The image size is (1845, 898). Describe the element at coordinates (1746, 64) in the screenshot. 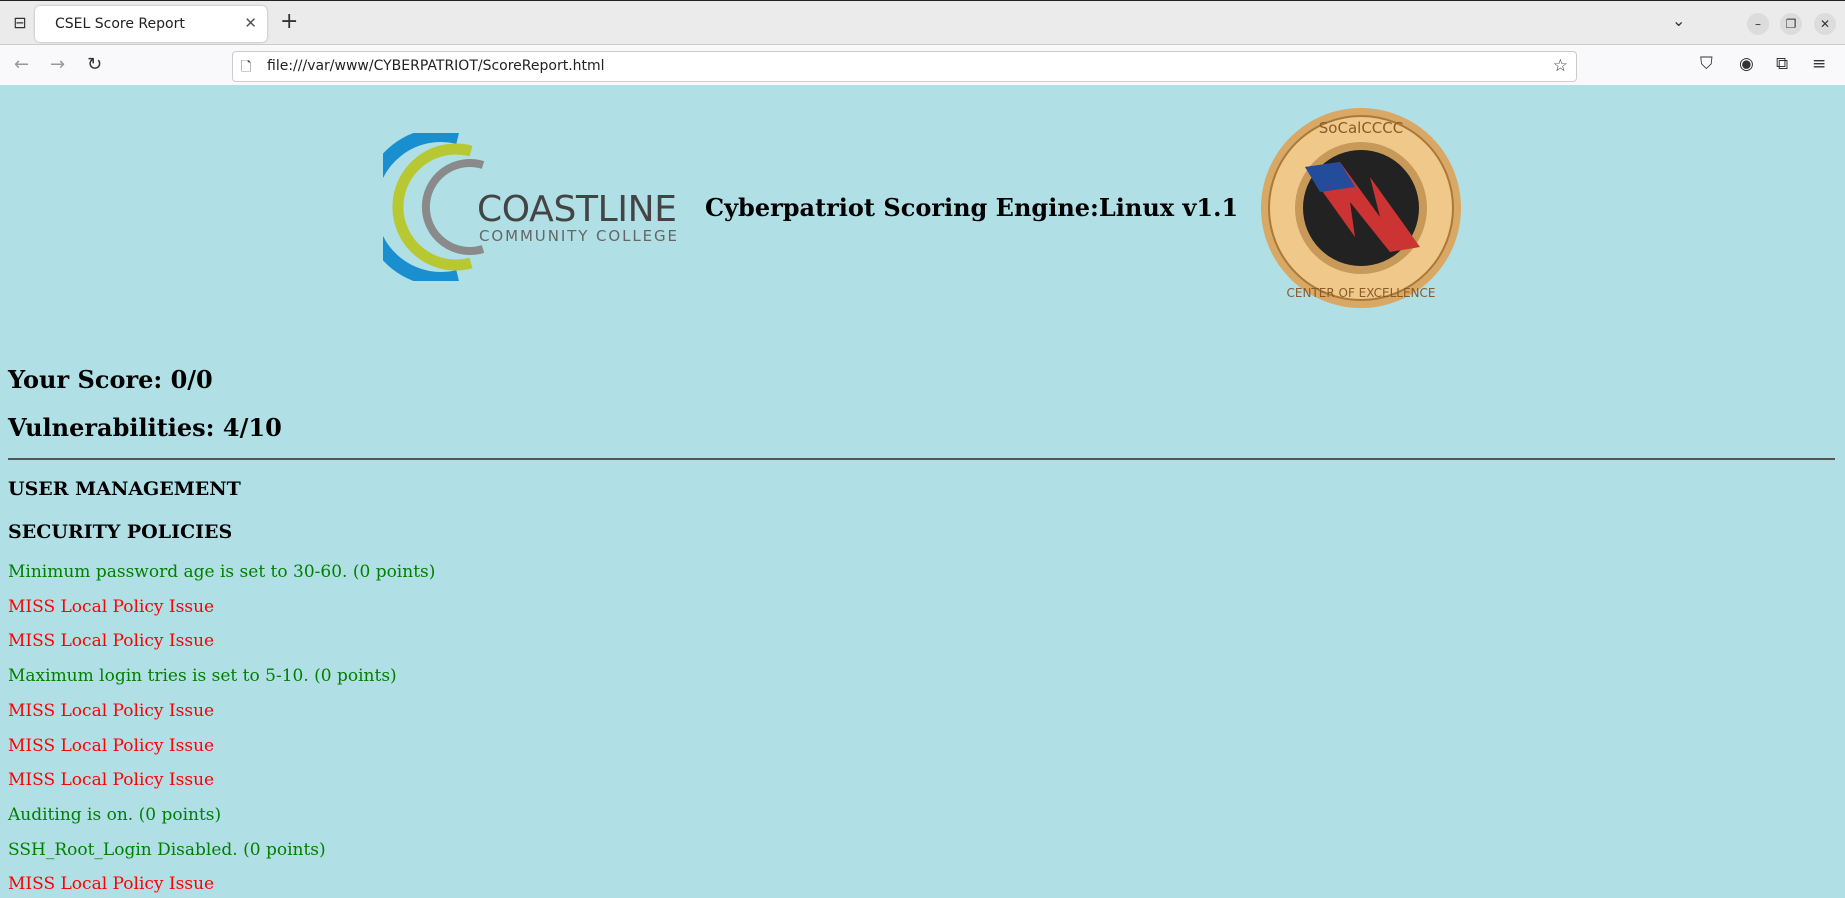

I see `account-icon: ◉` at that location.